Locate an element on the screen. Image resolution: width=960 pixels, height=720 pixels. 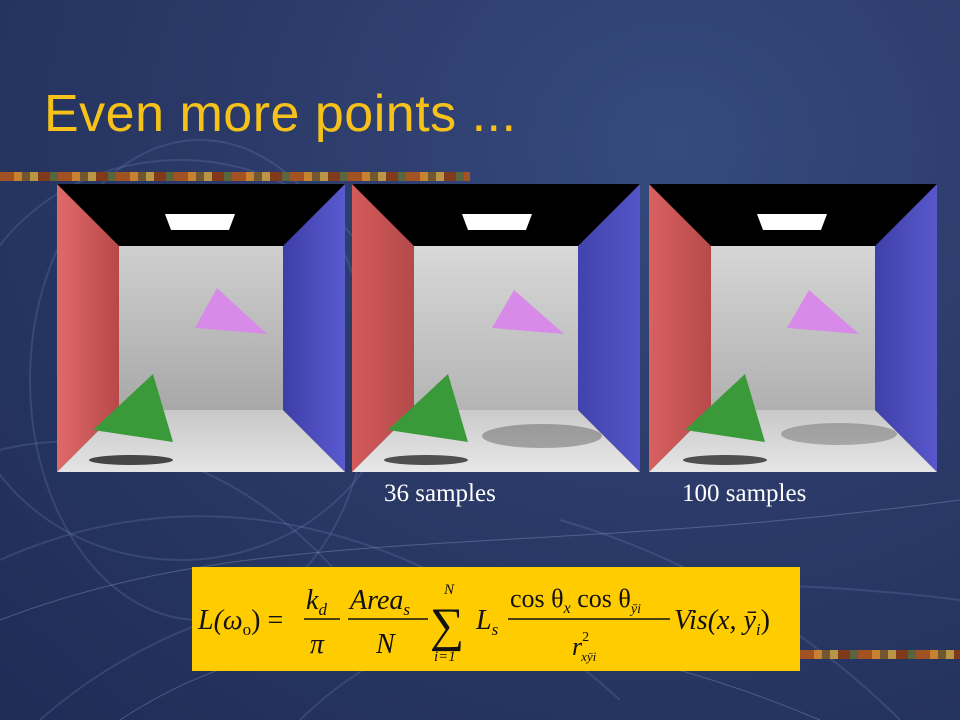
formula-sum-upper: N is located at coordinates (449, 590).